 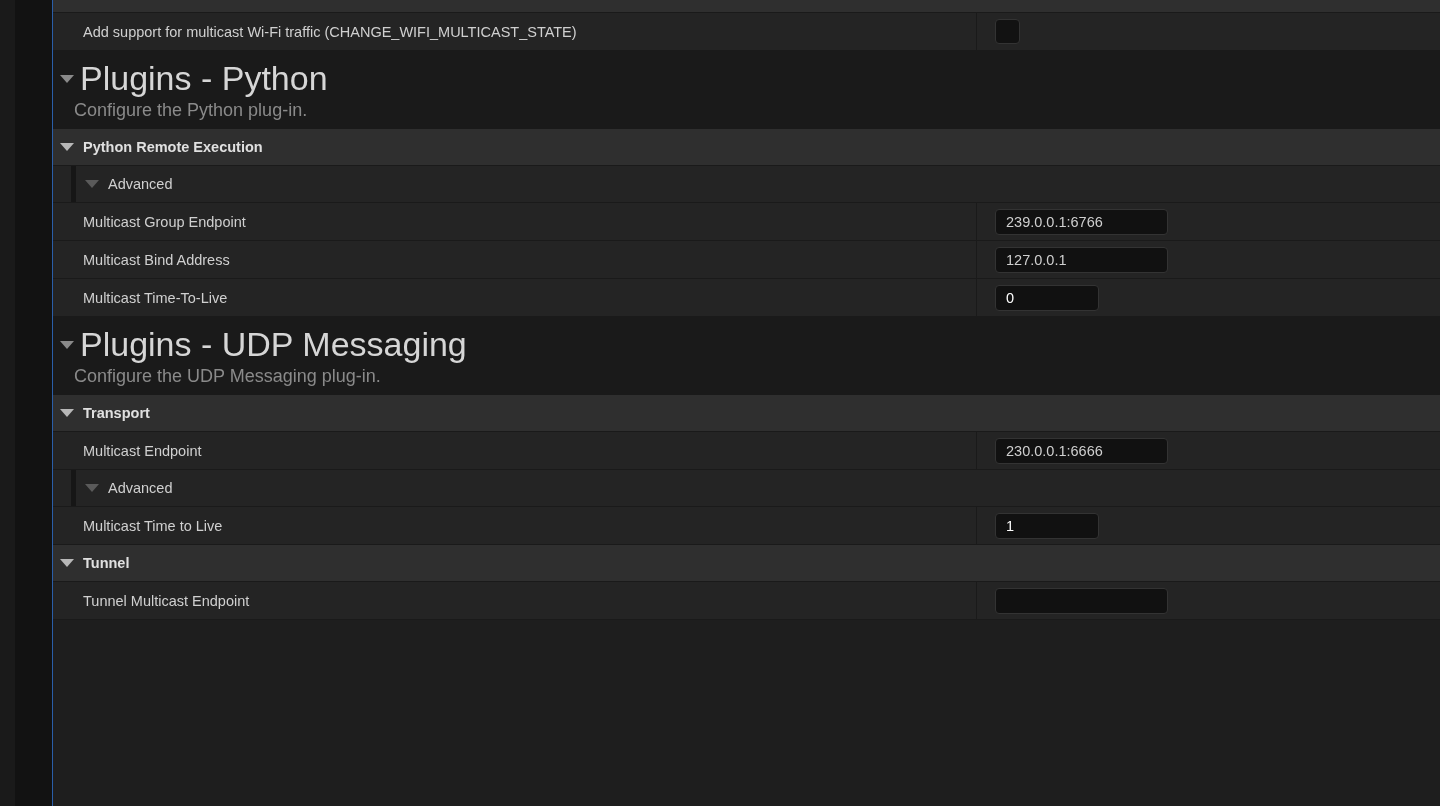 I want to click on section-header: Plugins - UDP Messaging Configure the UDP Messaging plug-in., so click(x=746, y=356).